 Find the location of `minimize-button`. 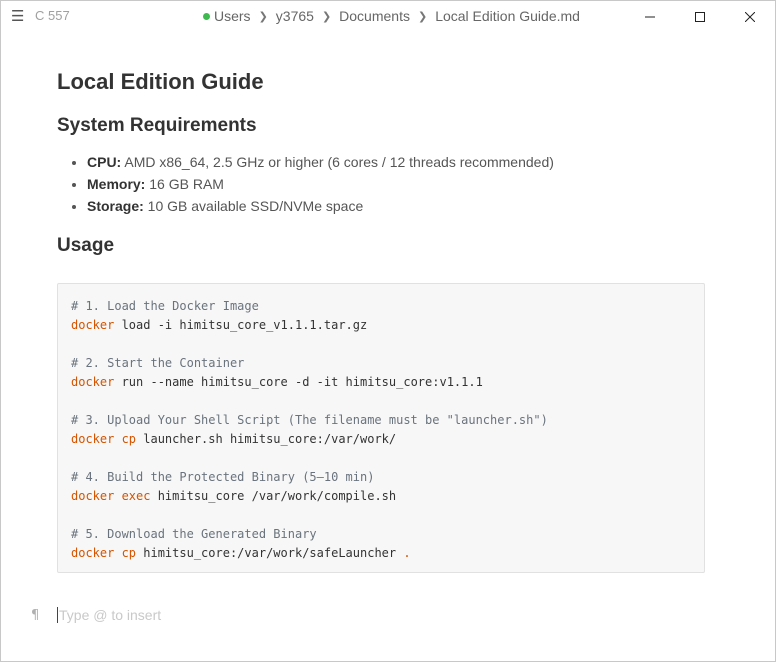

minimize-button is located at coordinates (650, 17).